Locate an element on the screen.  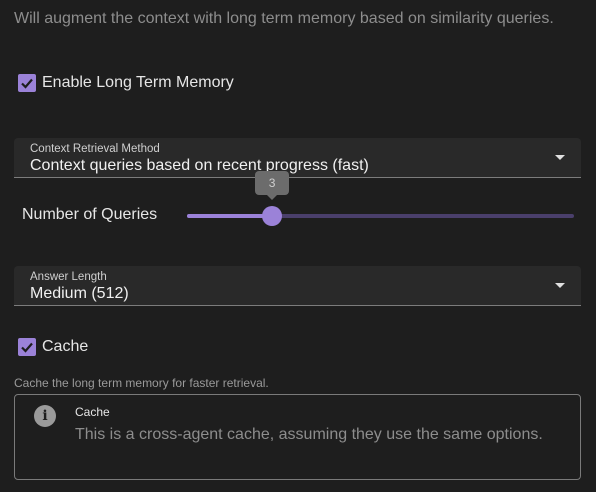
enable-ltm-checkbox is located at coordinates (27, 83).